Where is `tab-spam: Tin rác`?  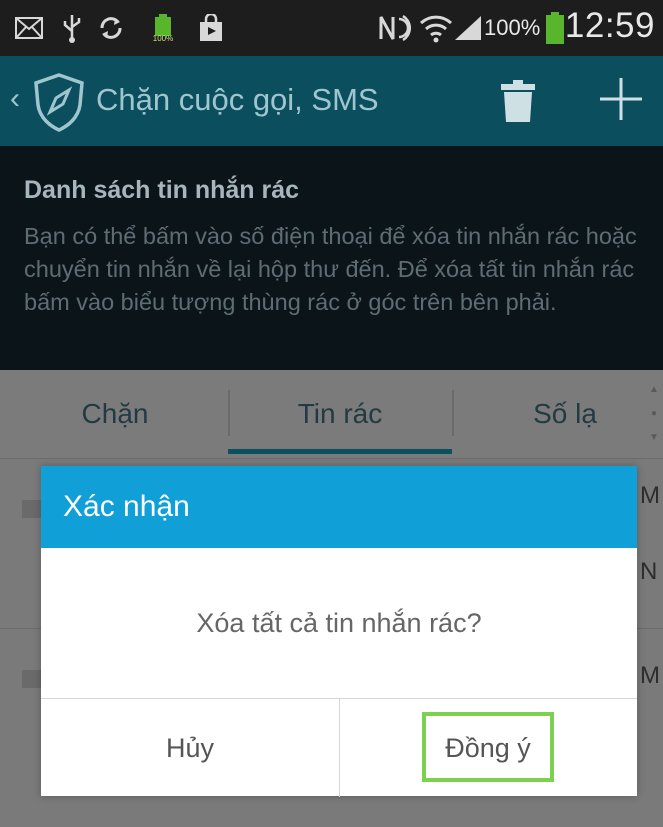 tab-spam: Tin rác is located at coordinates (340, 414).